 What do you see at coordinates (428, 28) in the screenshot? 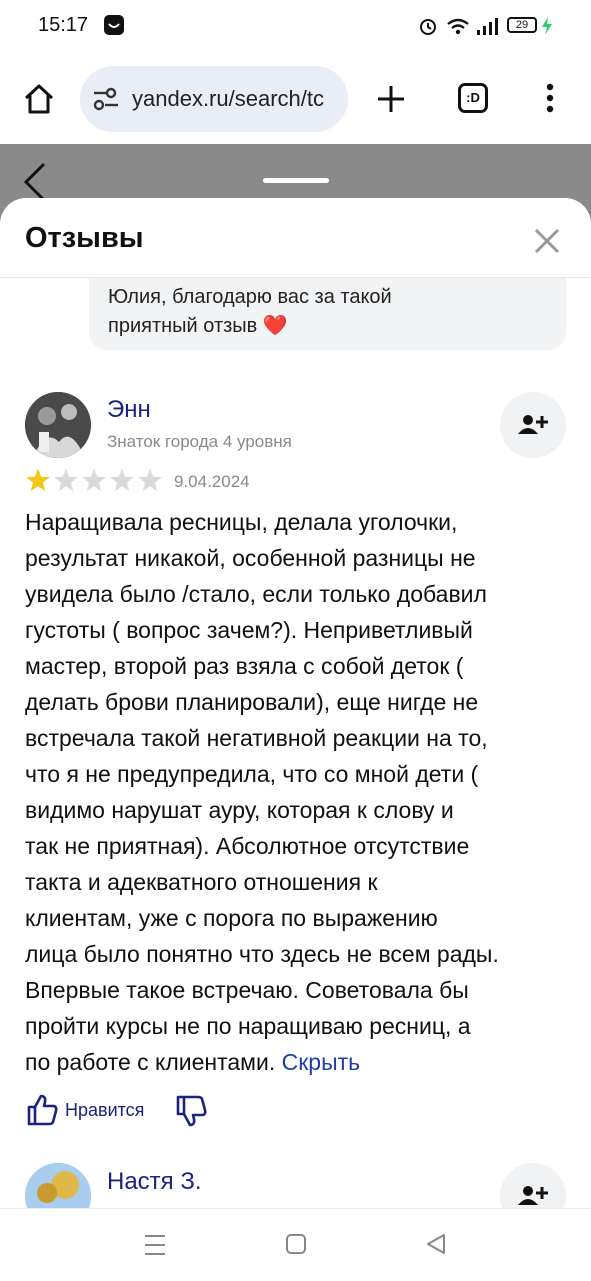
I see `alarm-icon` at bounding box center [428, 28].